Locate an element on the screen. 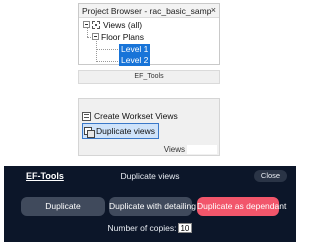  copies-row: Number of copies: 10 is located at coordinates (150, 228).